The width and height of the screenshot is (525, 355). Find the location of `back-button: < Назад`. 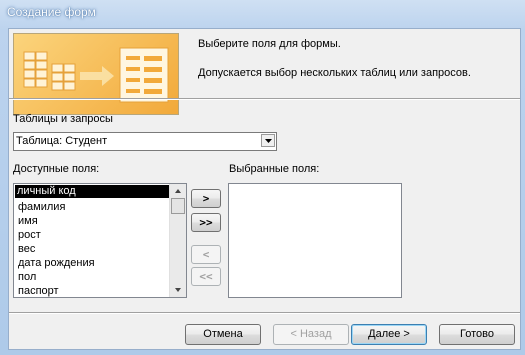

back-button: < Назад is located at coordinates (311, 334).